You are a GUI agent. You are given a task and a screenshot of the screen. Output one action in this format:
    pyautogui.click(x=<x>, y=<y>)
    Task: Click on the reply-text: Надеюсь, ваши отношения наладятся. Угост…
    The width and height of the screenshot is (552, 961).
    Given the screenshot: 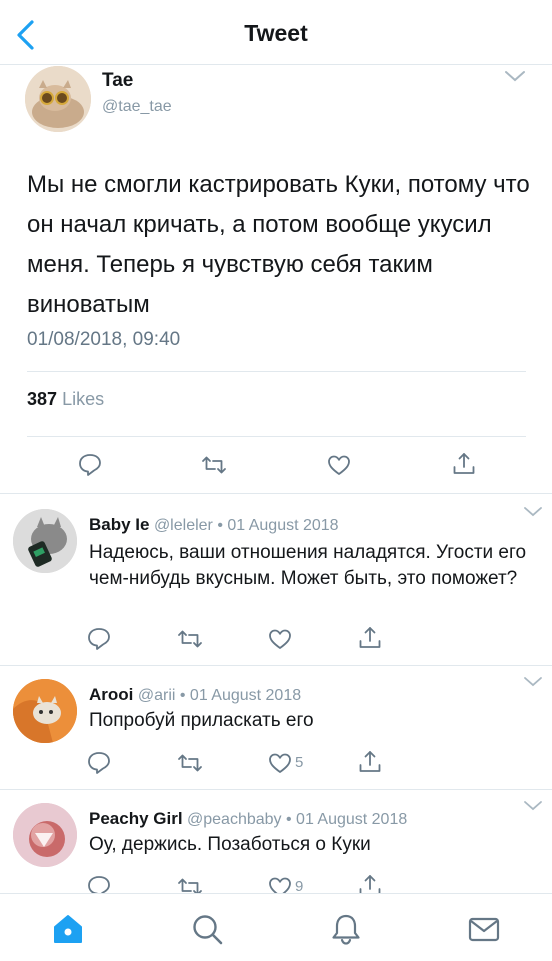 What is the action you would take?
    pyautogui.click(x=308, y=565)
    